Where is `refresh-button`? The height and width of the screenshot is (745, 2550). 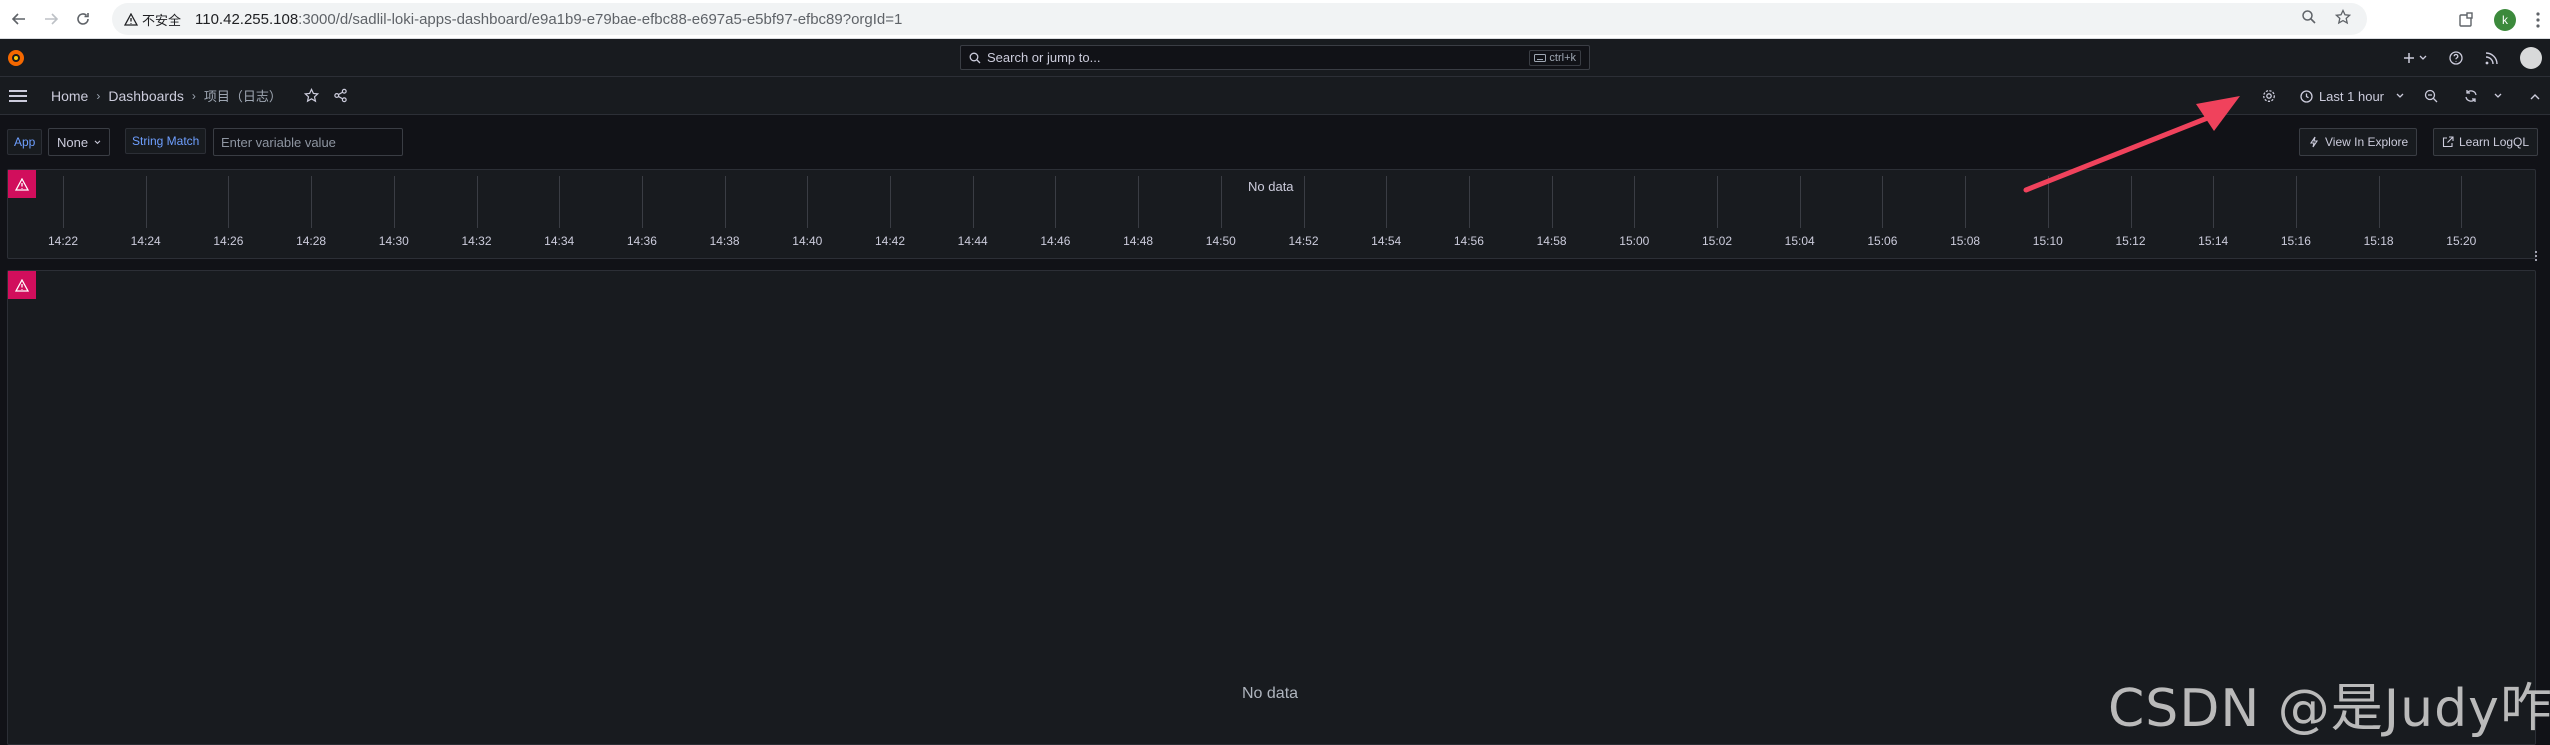
refresh-button is located at coordinates (2471, 96).